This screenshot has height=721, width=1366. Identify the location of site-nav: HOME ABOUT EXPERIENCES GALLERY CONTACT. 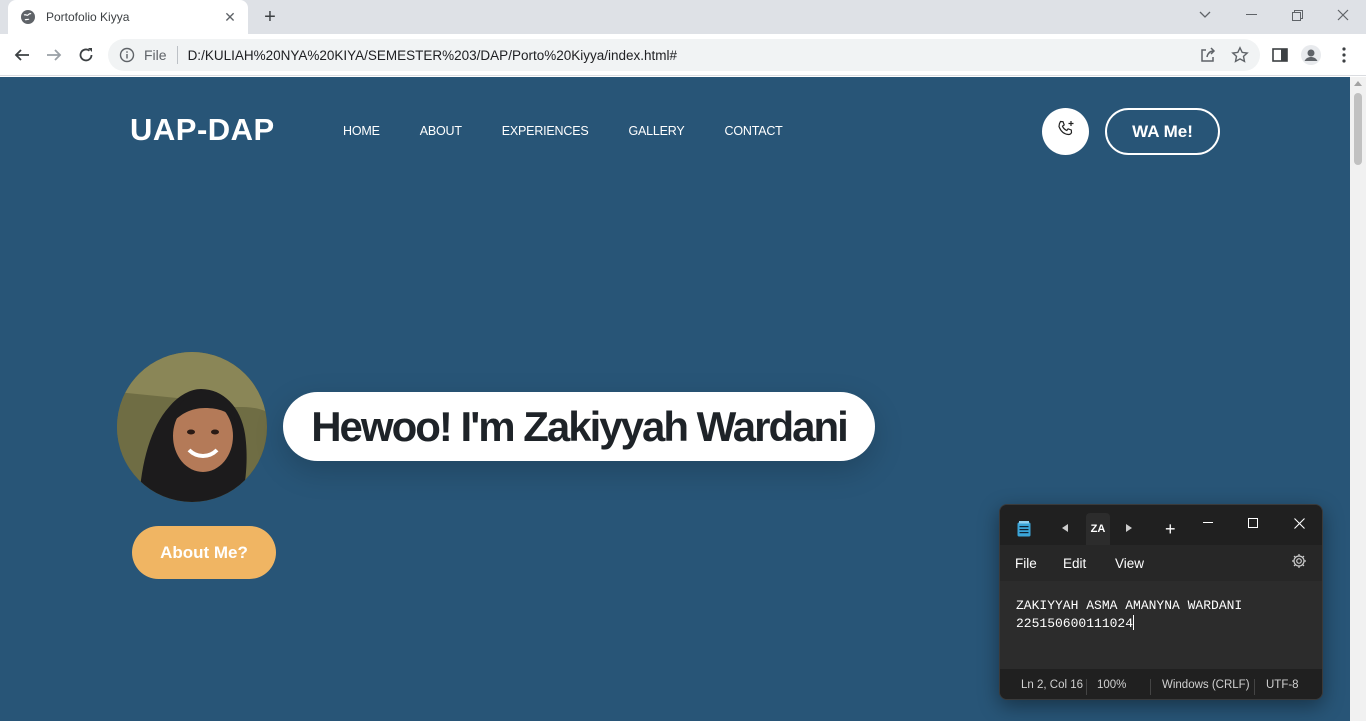
(583, 131).